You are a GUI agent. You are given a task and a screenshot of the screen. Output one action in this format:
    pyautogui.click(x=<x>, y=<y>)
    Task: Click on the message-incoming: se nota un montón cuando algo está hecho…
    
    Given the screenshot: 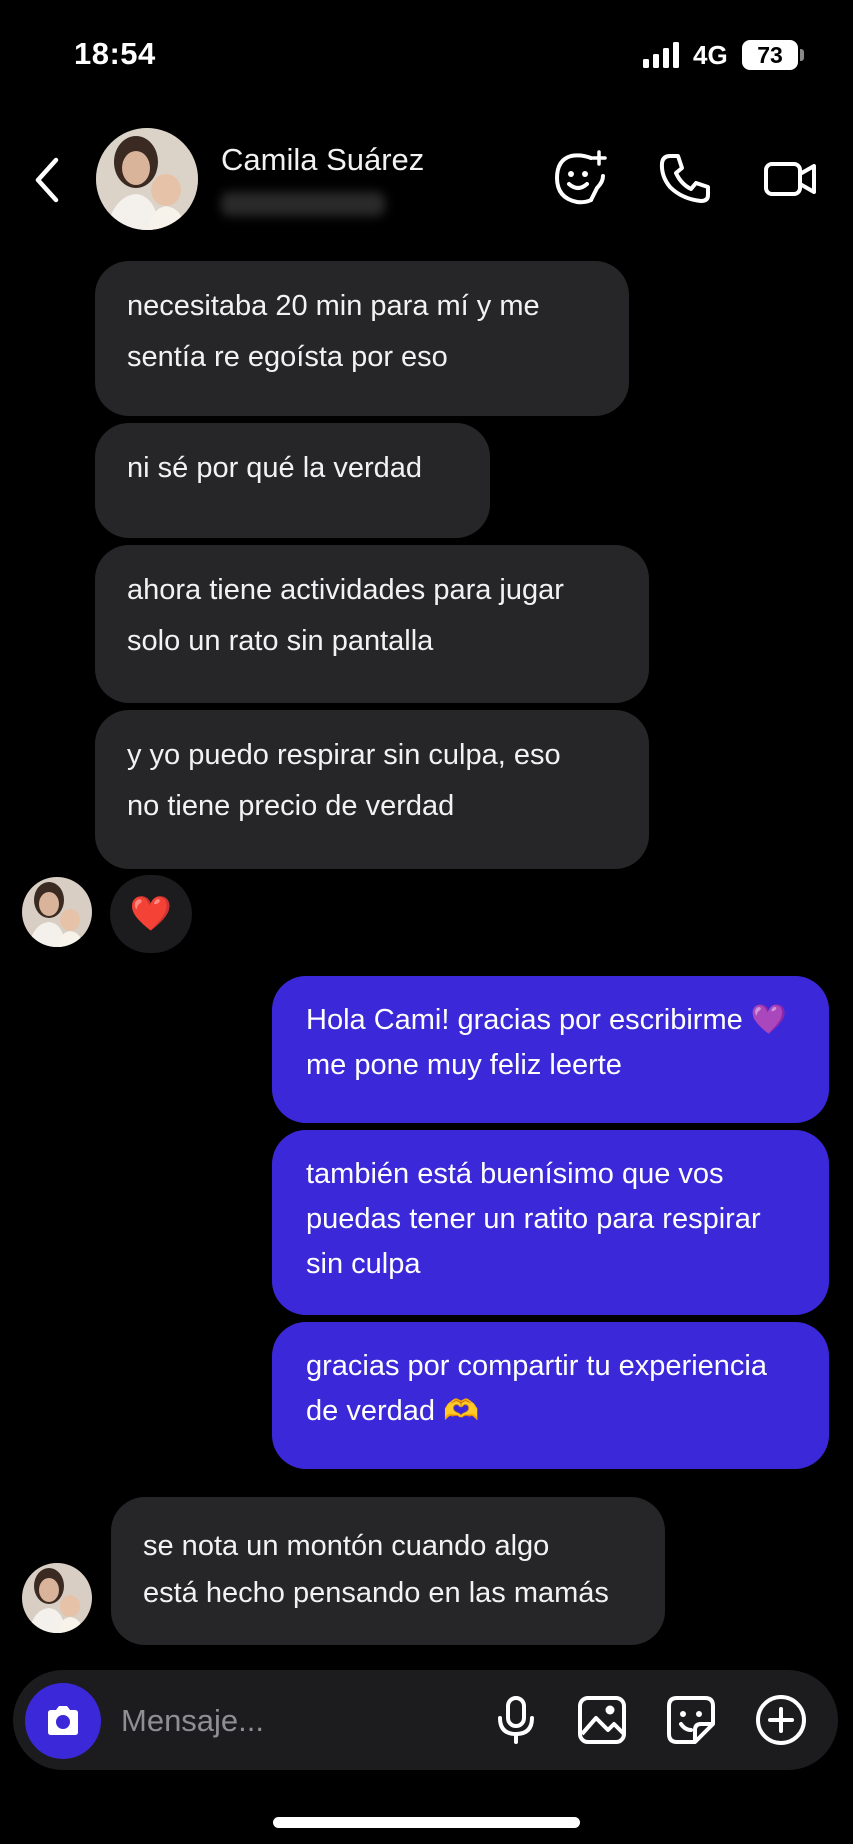 What is the action you would take?
    pyautogui.click(x=388, y=1571)
    